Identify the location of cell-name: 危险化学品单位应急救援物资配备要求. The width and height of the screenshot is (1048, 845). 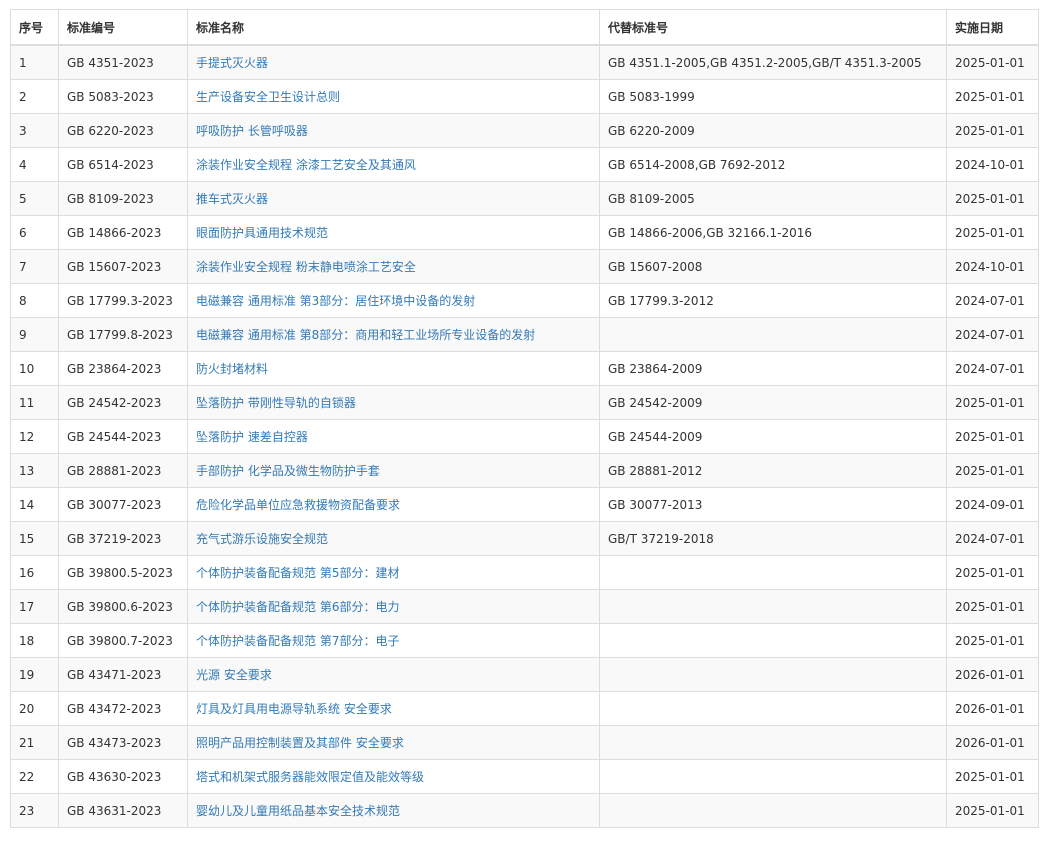
(393, 504).